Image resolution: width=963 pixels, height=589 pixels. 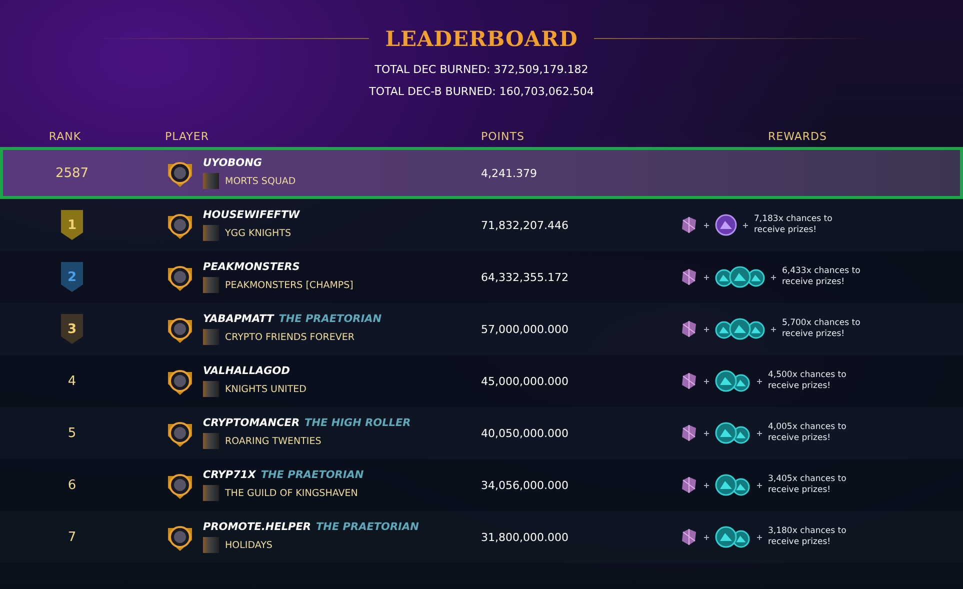 What do you see at coordinates (822, 329) in the screenshot?
I see `reward-text: 5,700x chances to receive prizes!` at bounding box center [822, 329].